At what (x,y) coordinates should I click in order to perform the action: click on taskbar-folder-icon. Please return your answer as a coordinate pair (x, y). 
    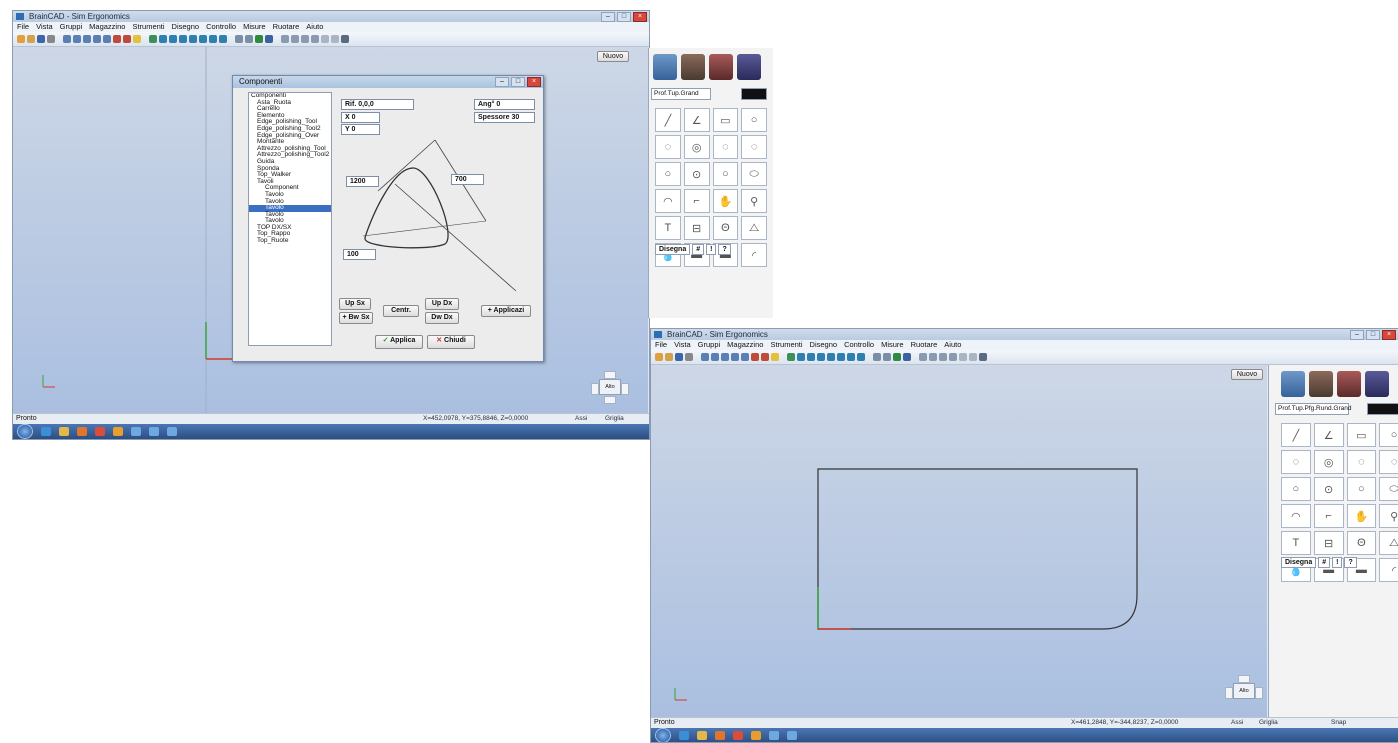
    Looking at the image, I should click on (702, 735).